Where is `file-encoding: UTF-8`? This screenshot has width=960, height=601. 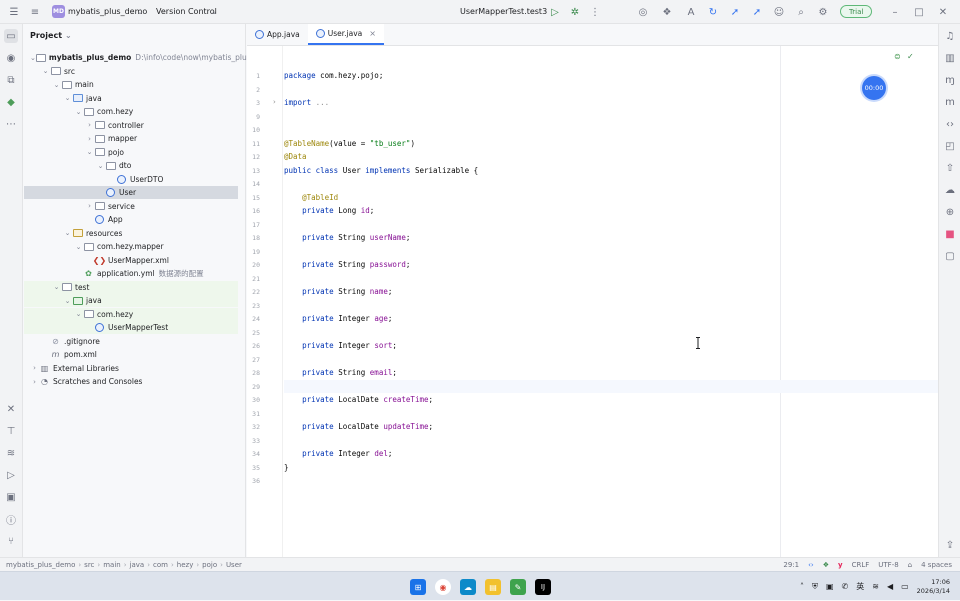 file-encoding: UTF-8 is located at coordinates (888, 565).